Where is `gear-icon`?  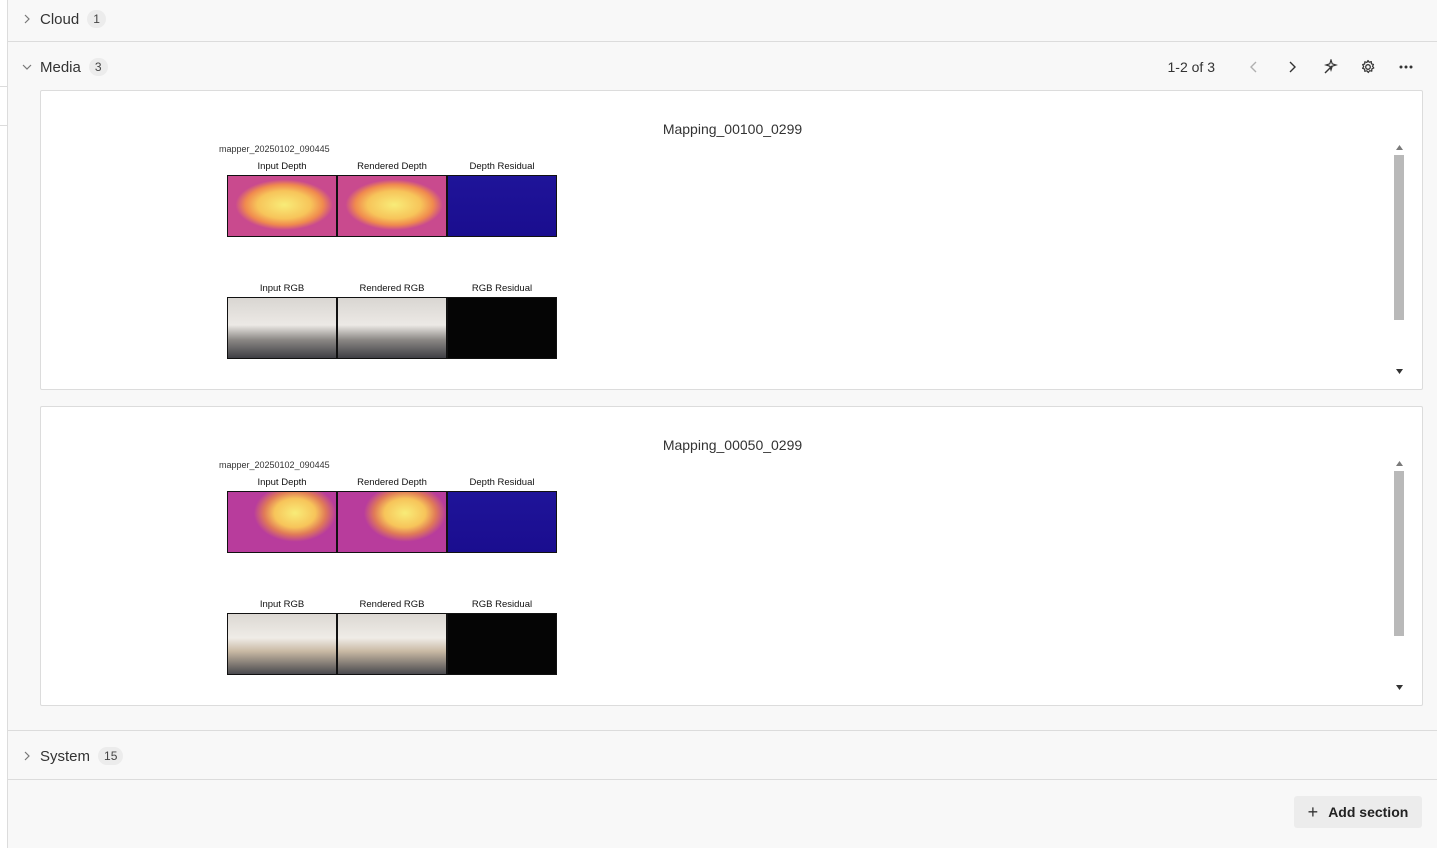 gear-icon is located at coordinates (1368, 67).